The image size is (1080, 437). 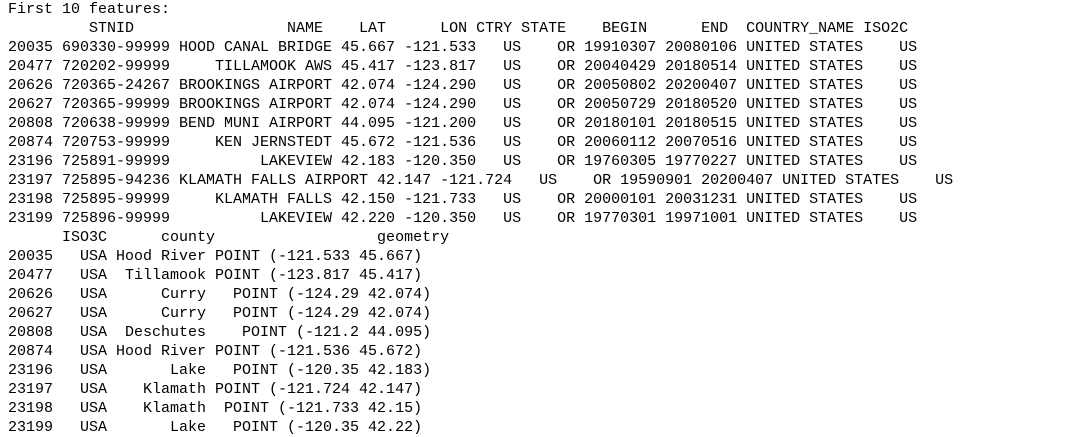 I want to click on table-row: 20627 USA Curry POINT (-124.29 42.074), so click(x=220, y=313).